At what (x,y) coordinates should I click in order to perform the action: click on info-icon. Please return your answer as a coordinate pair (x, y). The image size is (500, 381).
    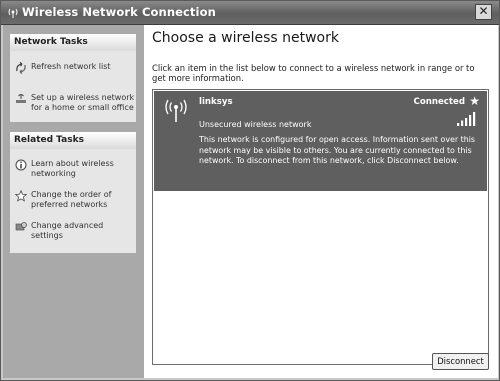
    Looking at the image, I should click on (21, 165).